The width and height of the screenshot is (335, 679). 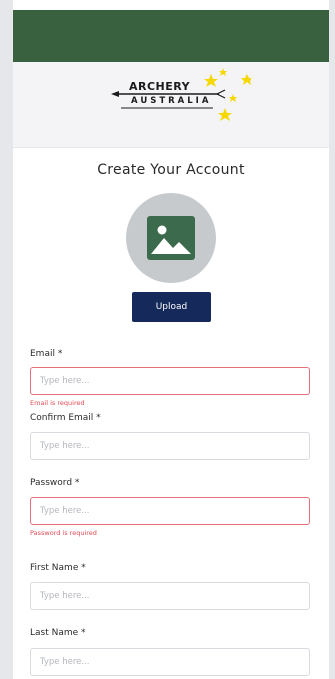 What do you see at coordinates (171, 101) in the screenshot?
I see `logo-text-australia: AUSTRALIA` at bounding box center [171, 101].